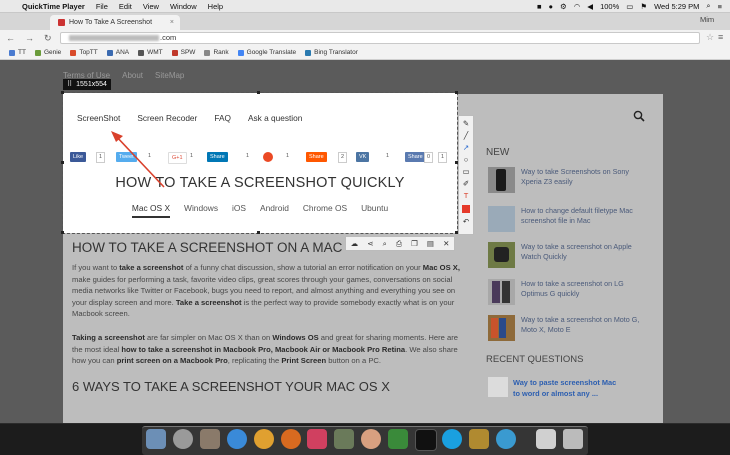  Describe the element at coordinates (264, 439) in the screenshot. I see `chrome-icon` at that location.